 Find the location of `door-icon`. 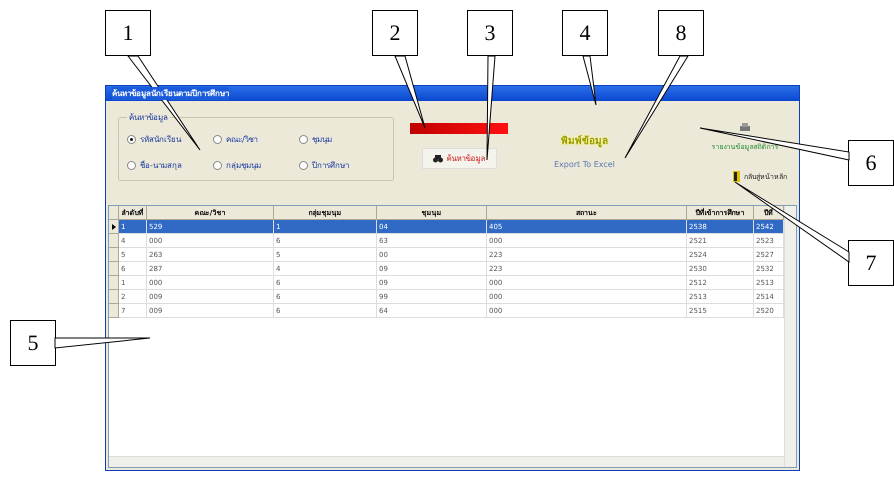

door-icon is located at coordinates (736, 176).